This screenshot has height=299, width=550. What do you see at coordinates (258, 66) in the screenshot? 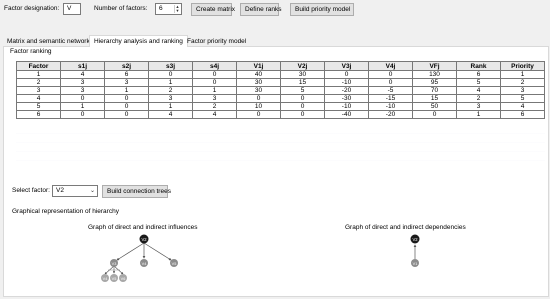
I see `column-header: V1j` at bounding box center [258, 66].